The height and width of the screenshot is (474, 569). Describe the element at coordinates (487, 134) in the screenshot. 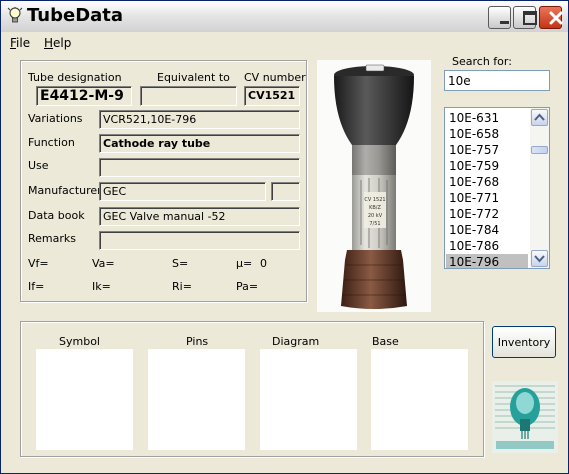

I see `list-item: 10E-658` at that location.